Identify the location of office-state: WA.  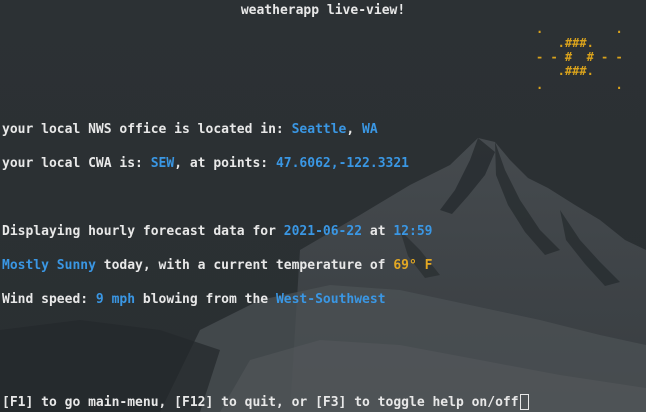
(370, 129).